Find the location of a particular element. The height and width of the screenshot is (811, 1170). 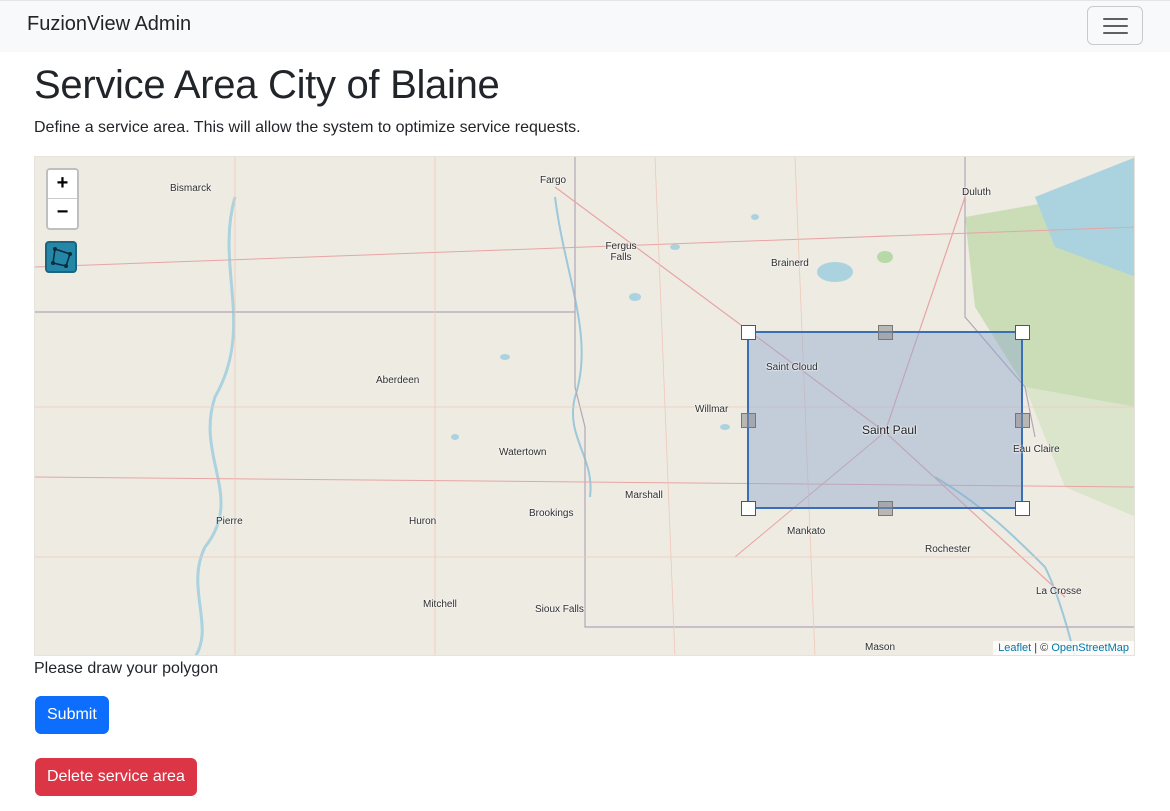

zoom-out-button: − is located at coordinates (62, 213).